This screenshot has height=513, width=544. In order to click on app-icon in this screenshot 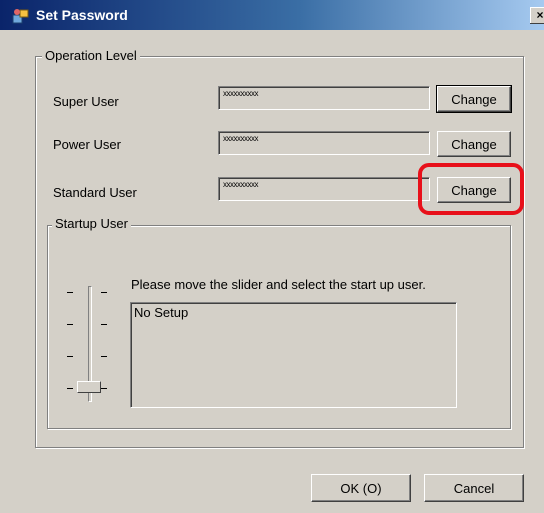, I will do `click(20, 16)`.